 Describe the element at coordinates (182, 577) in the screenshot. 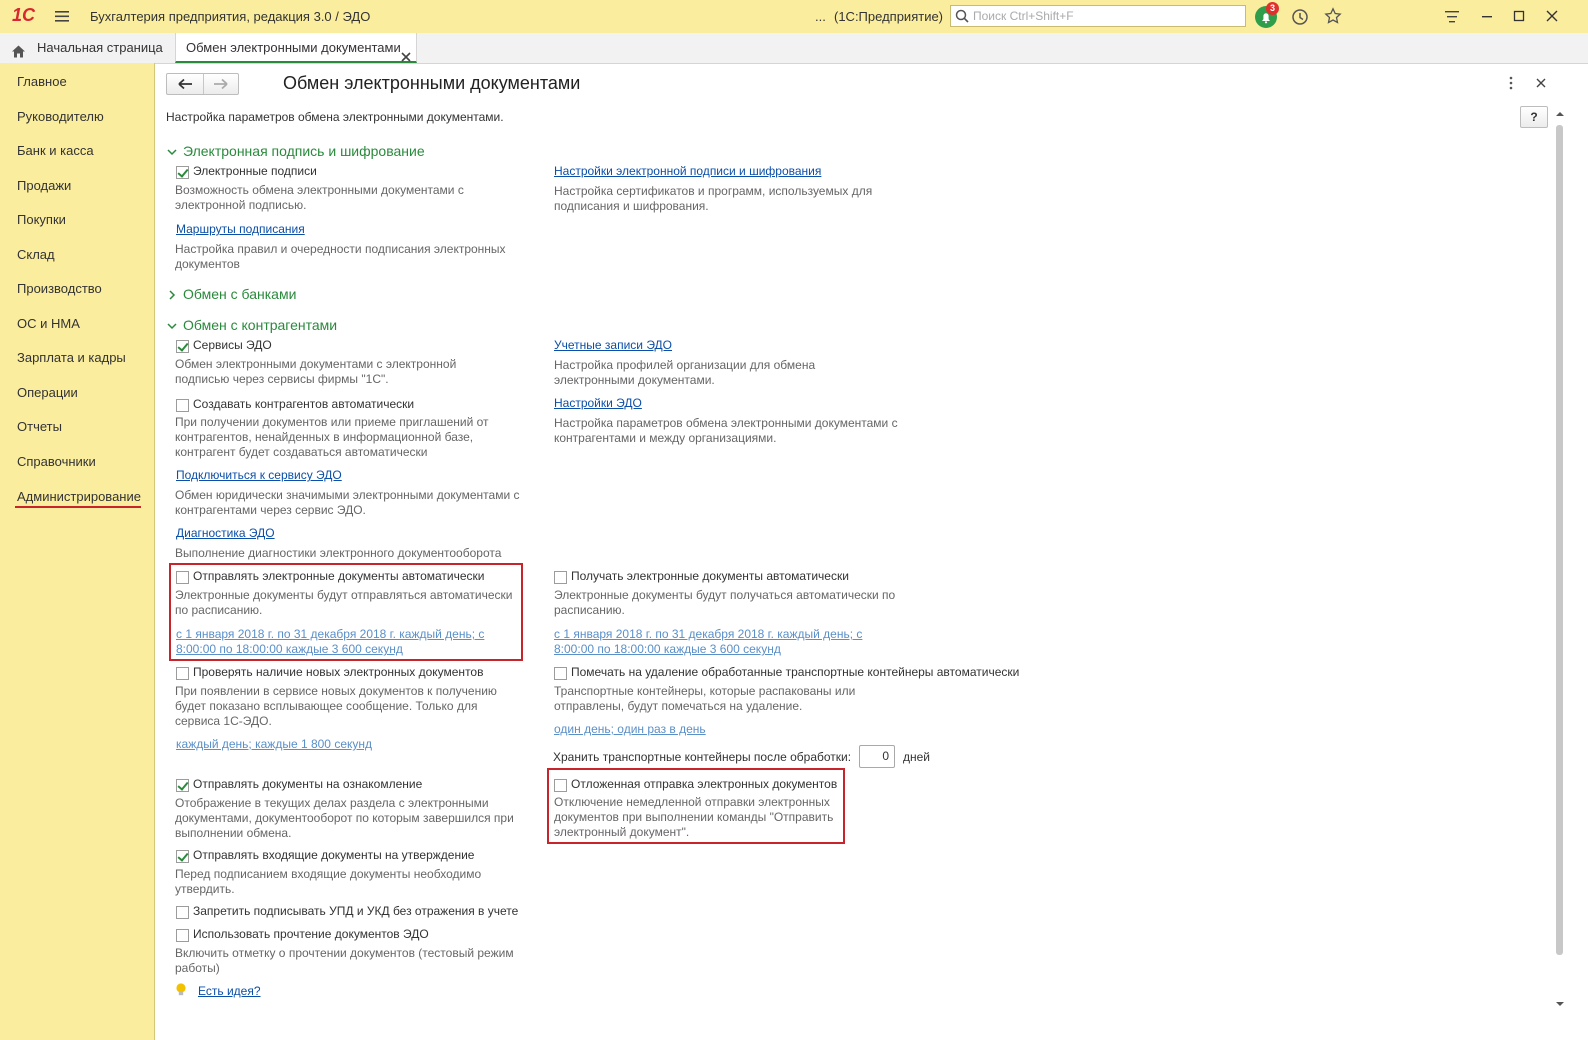

I see `send-auto-checkbox` at that location.